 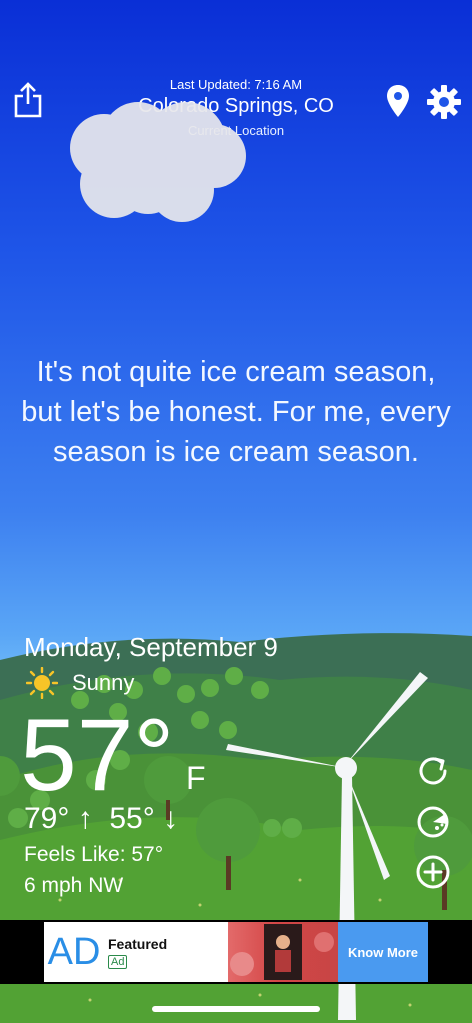 I want to click on condition-row: Sunny, so click(x=80, y=683).